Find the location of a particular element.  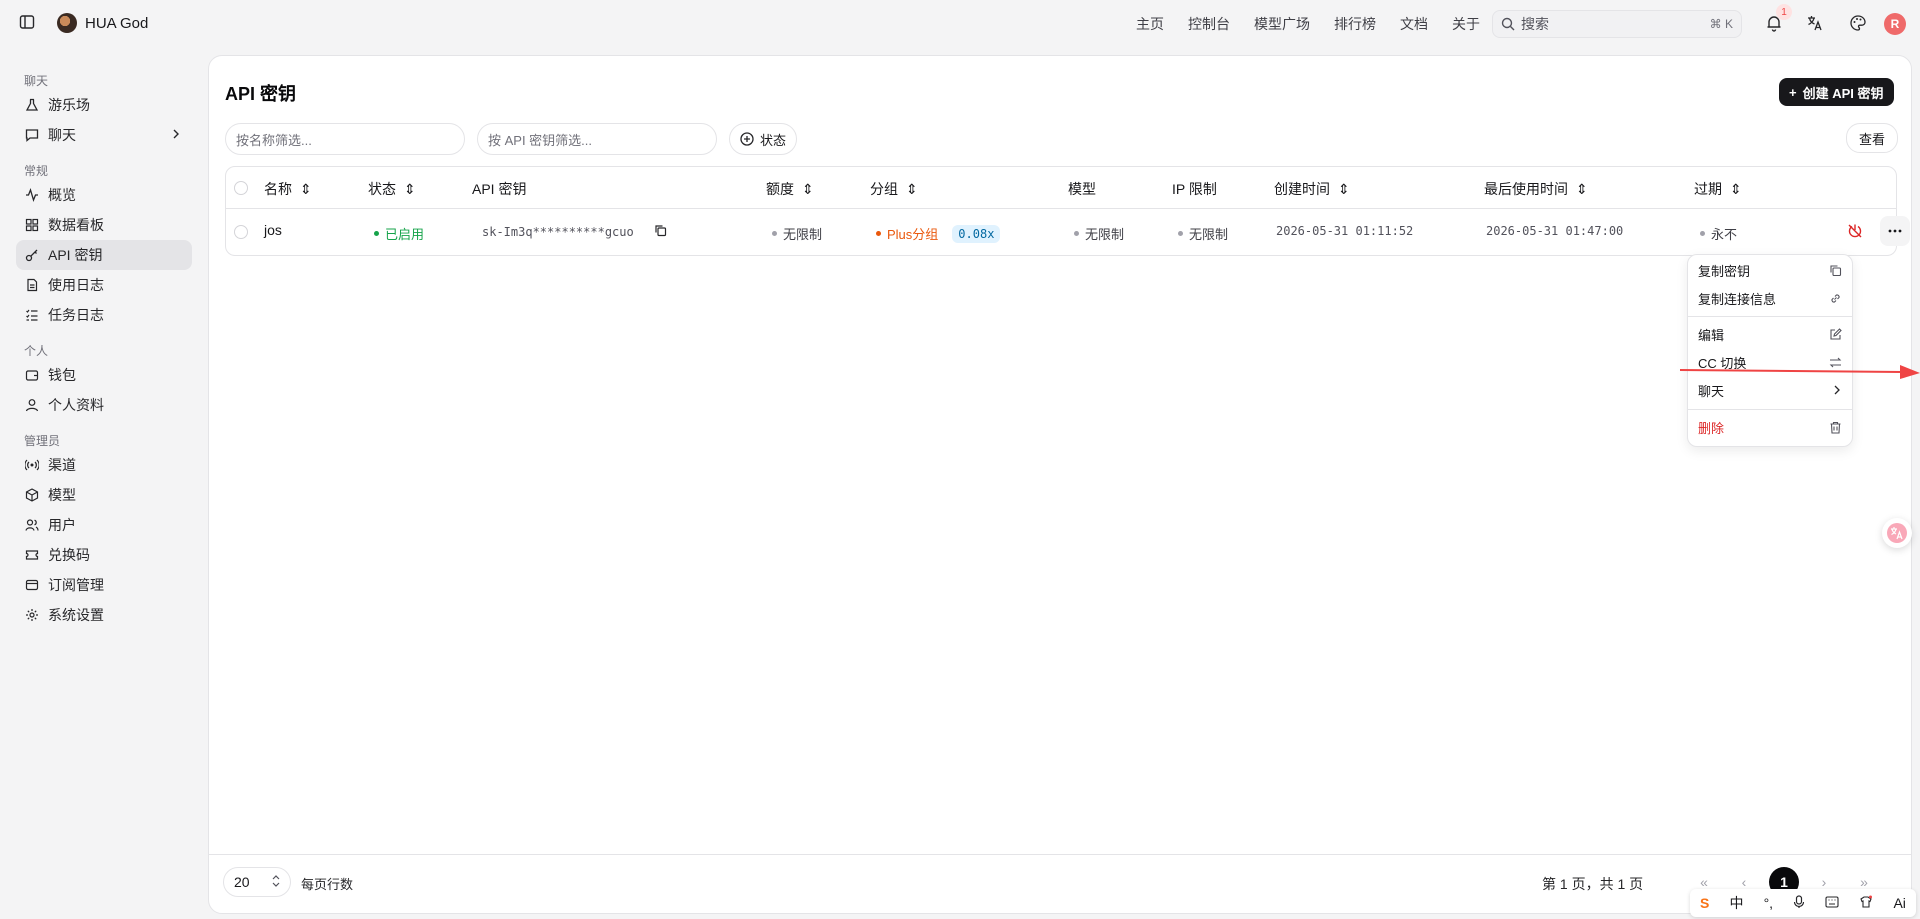

microphone-icon is located at coordinates (1799, 903).